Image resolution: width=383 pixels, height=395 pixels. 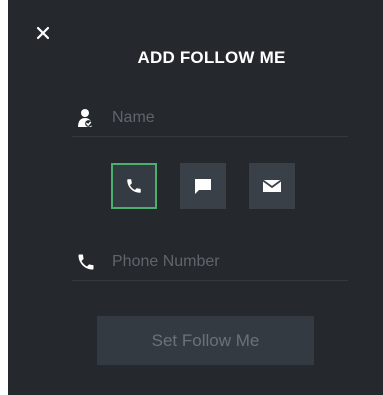 What do you see at coordinates (227, 262) in the screenshot?
I see `phone-number-input` at bounding box center [227, 262].